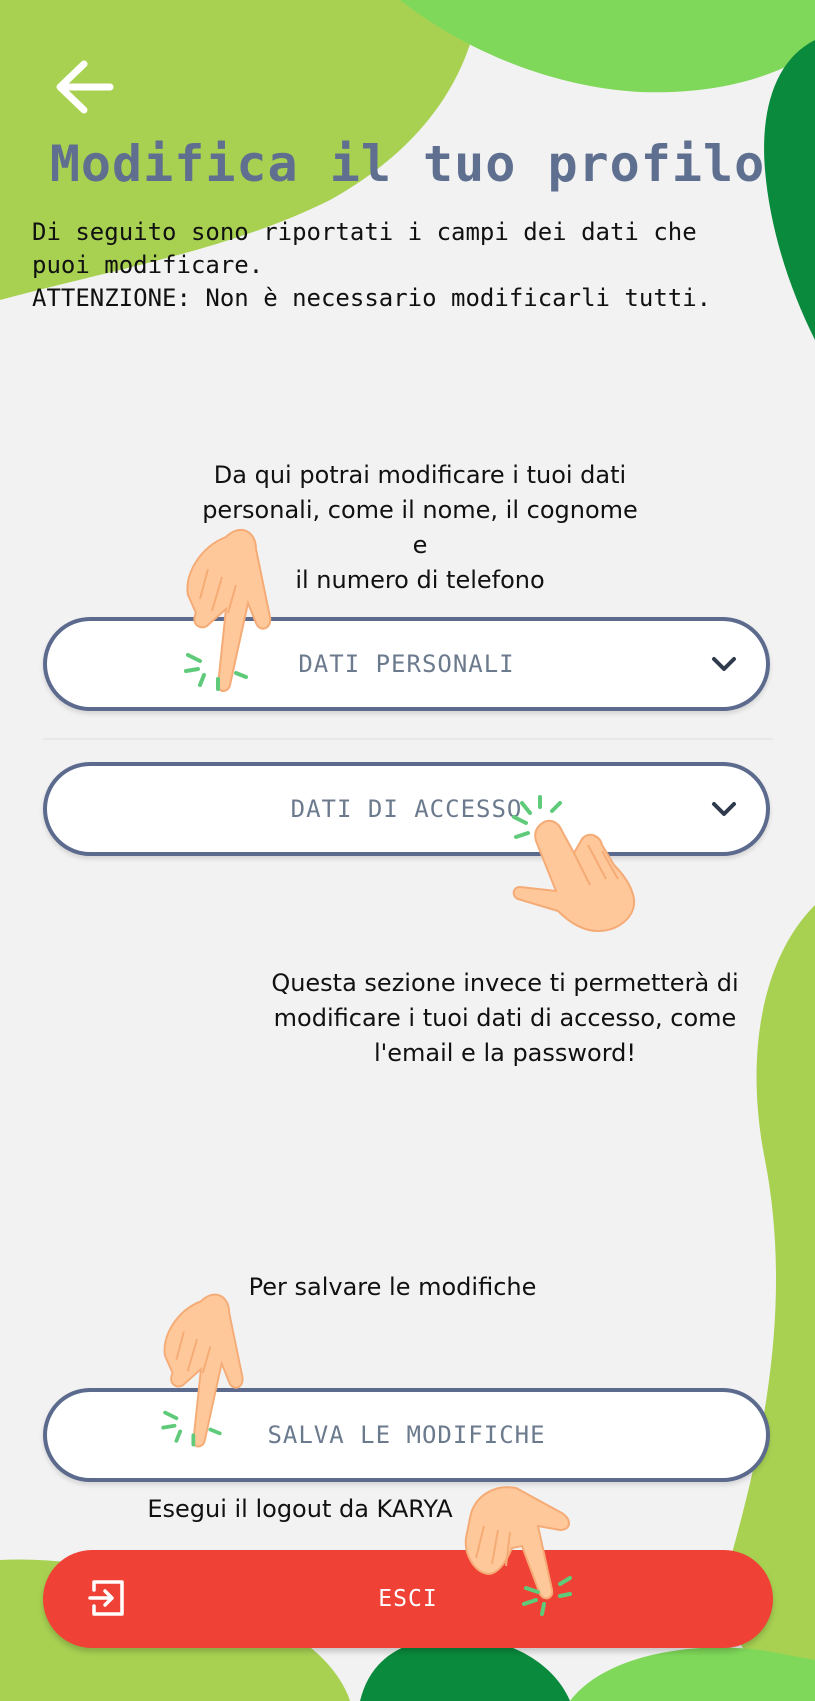 Image resolution: width=815 pixels, height=1701 pixels. Describe the element at coordinates (505, 1053) in the screenshot. I see `hint-access-line-3: l'email e la password!` at that location.